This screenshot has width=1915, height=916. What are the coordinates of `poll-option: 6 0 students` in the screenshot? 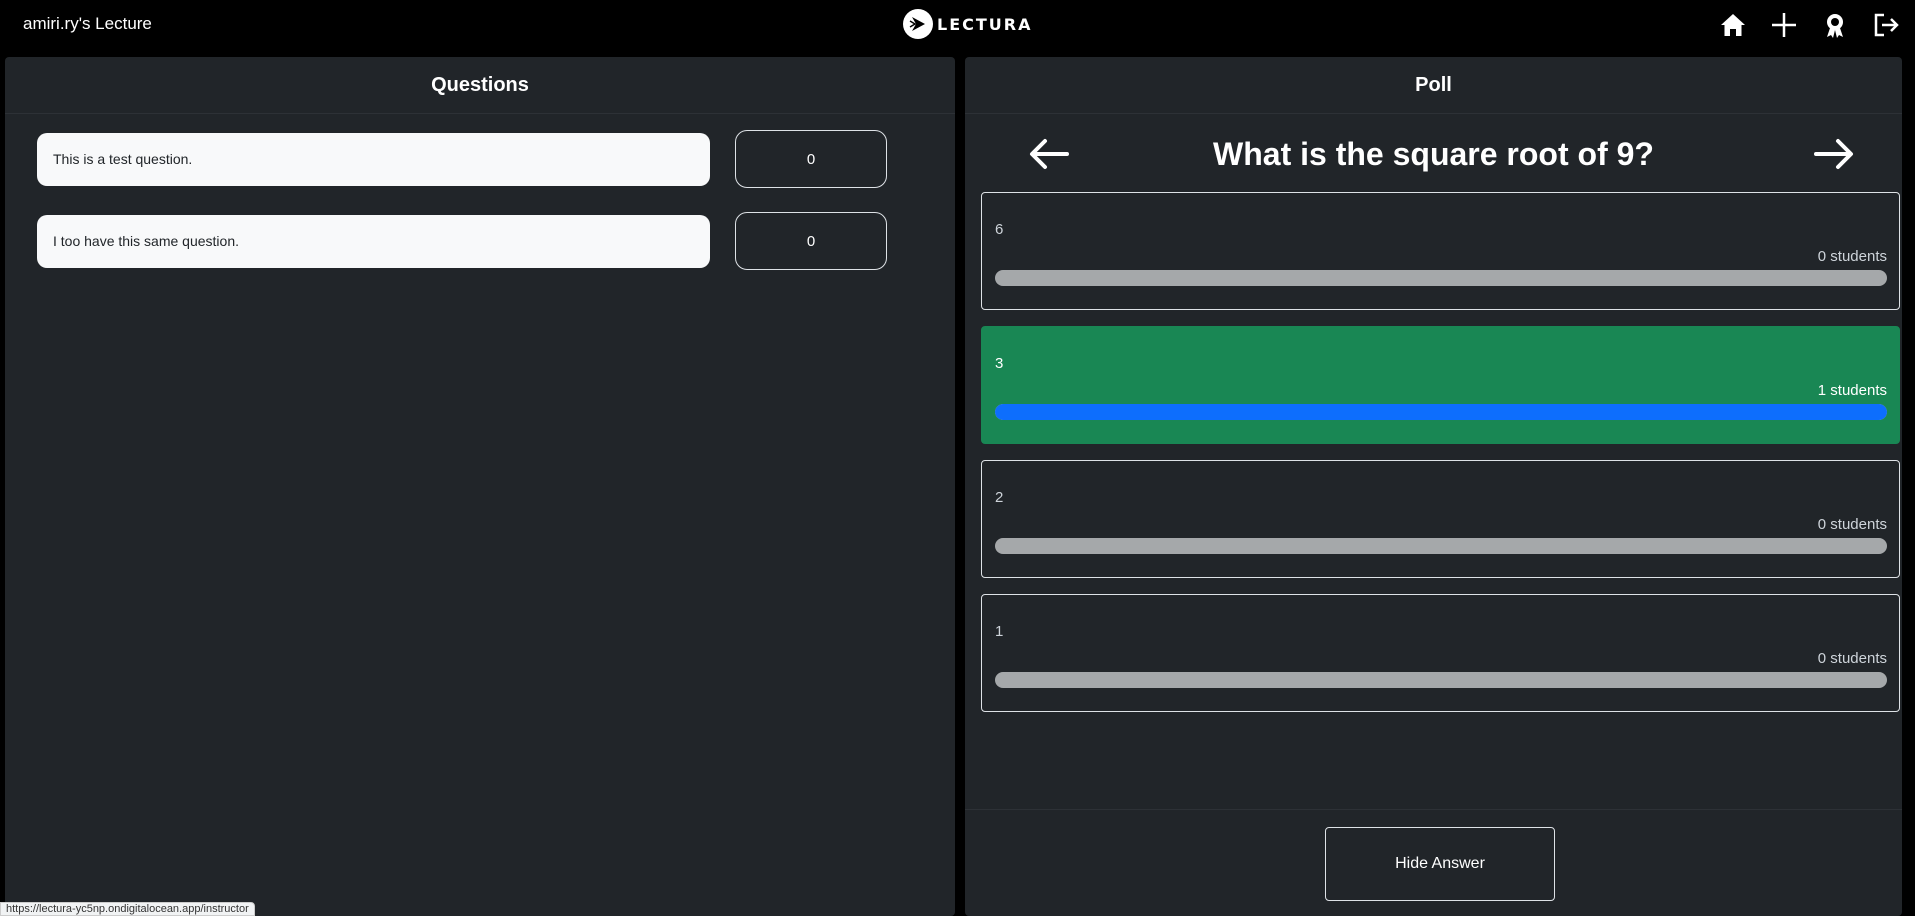 It's located at (1440, 251).